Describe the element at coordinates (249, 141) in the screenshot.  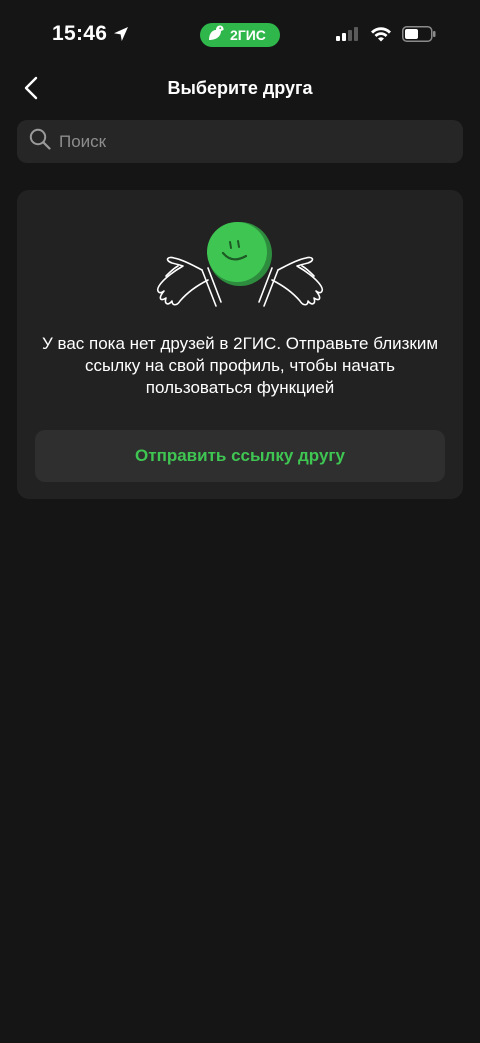
I see `search-input` at that location.